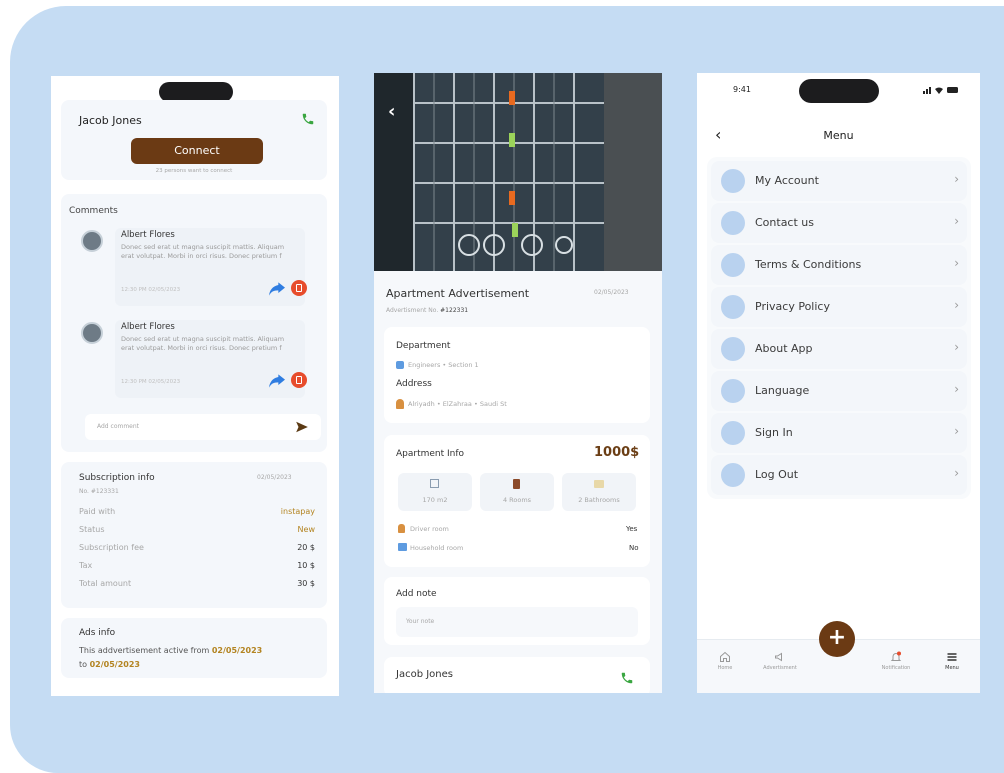  I want to click on note-placeholder: Your note, so click(420, 621).